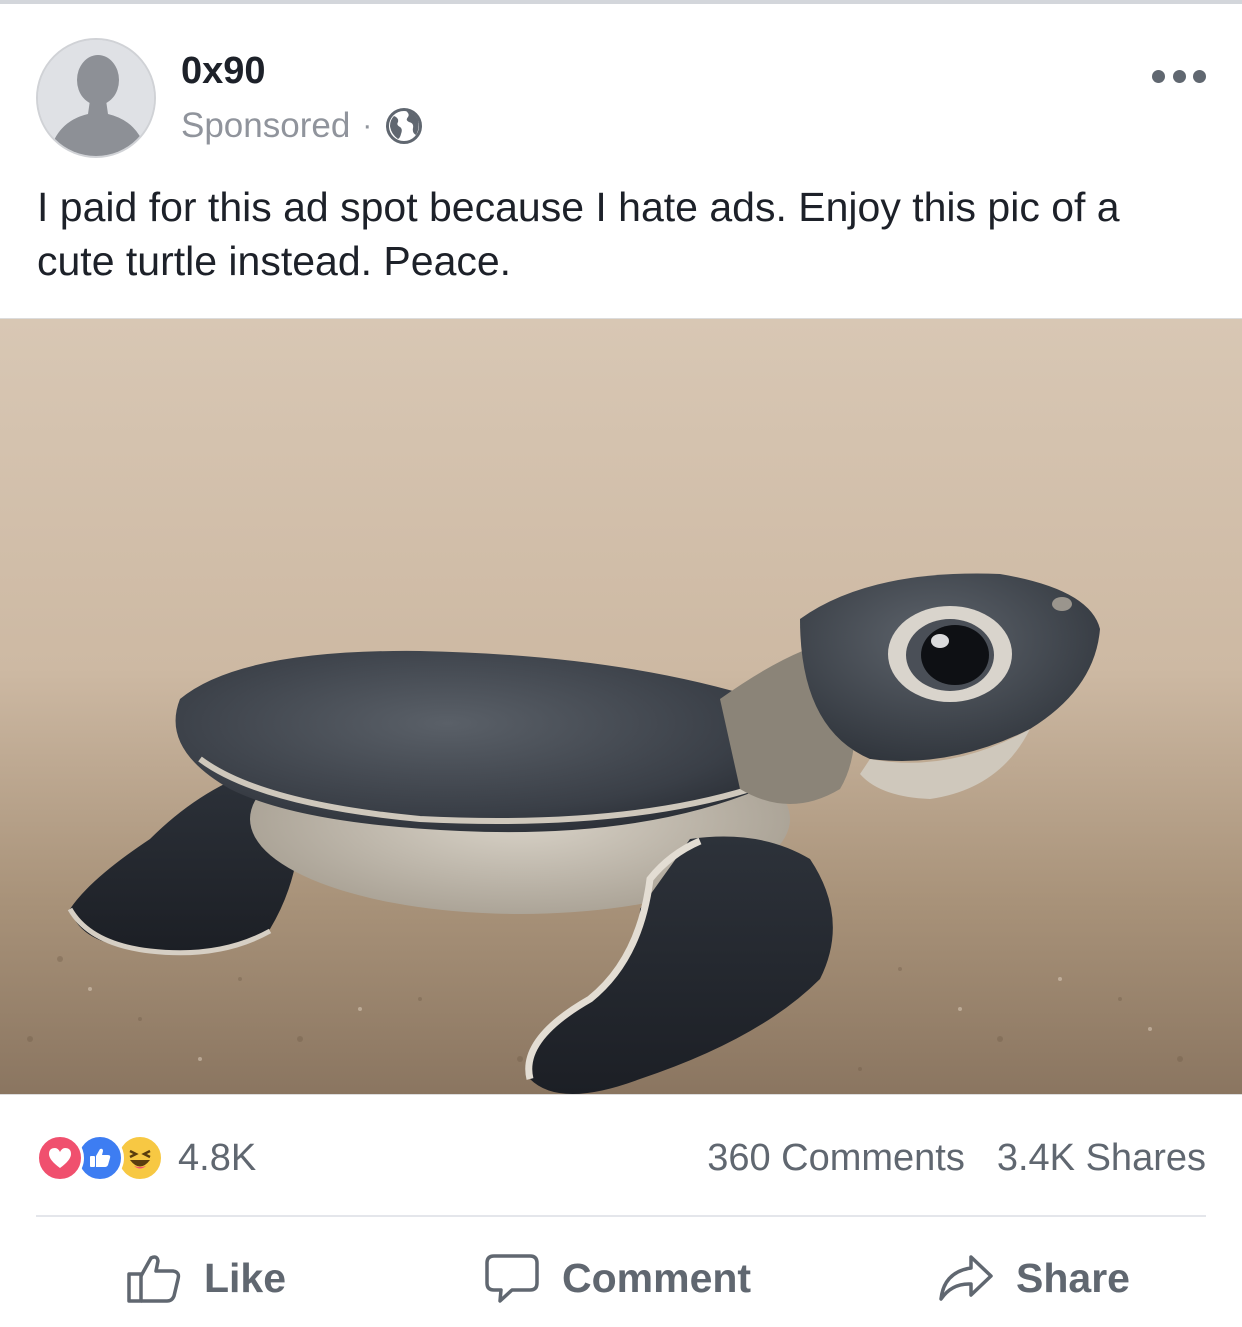 Image resolution: width=1242 pixels, height=1327 pixels. Describe the element at coordinates (621, 100) in the screenshot. I see `post-header: 0x90 Sponsored ·` at that location.